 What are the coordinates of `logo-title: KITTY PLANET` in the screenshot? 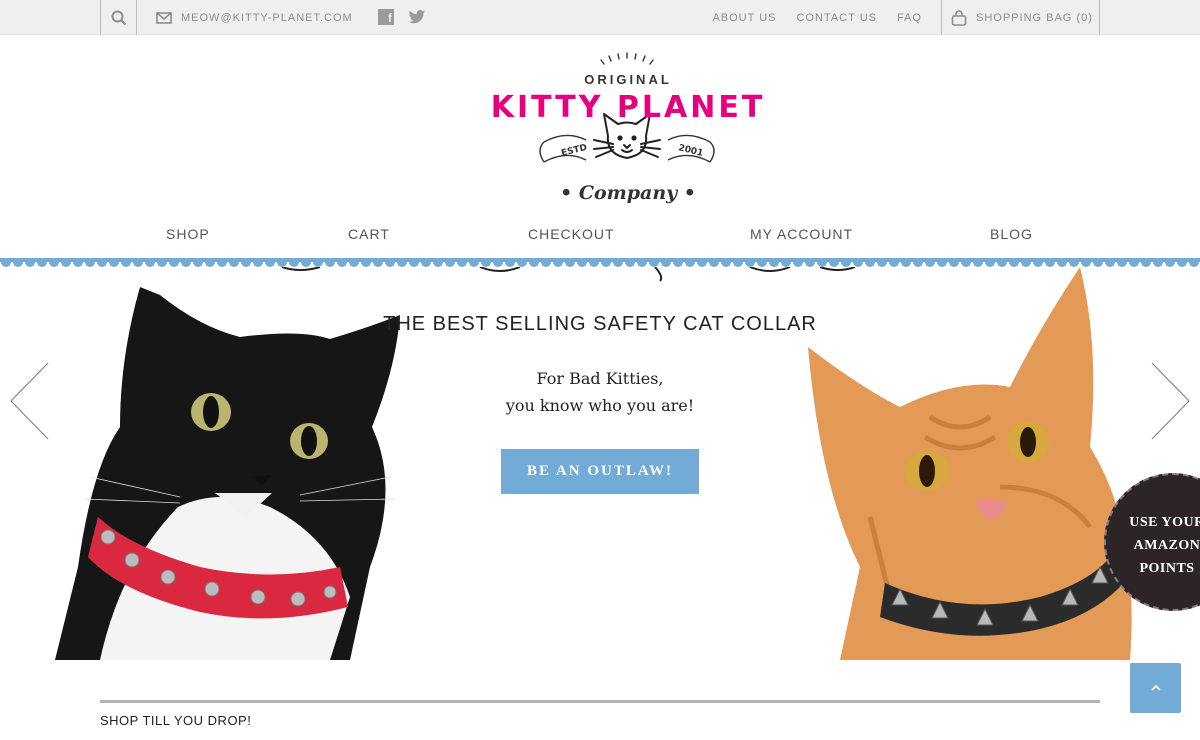 It's located at (628, 107).